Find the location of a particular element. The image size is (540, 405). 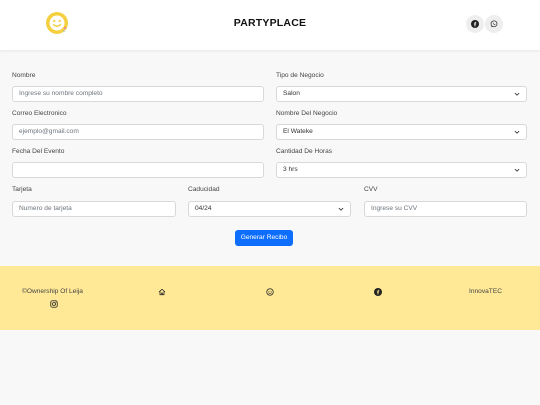

whatsapp-icon is located at coordinates (494, 24).